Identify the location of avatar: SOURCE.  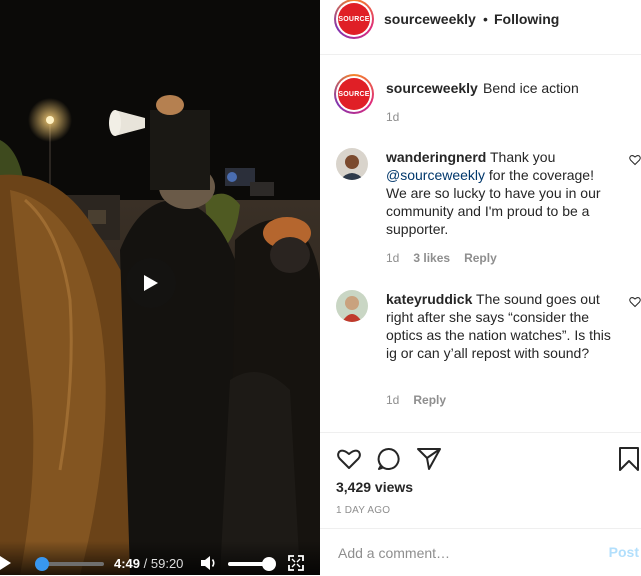
(354, 19).